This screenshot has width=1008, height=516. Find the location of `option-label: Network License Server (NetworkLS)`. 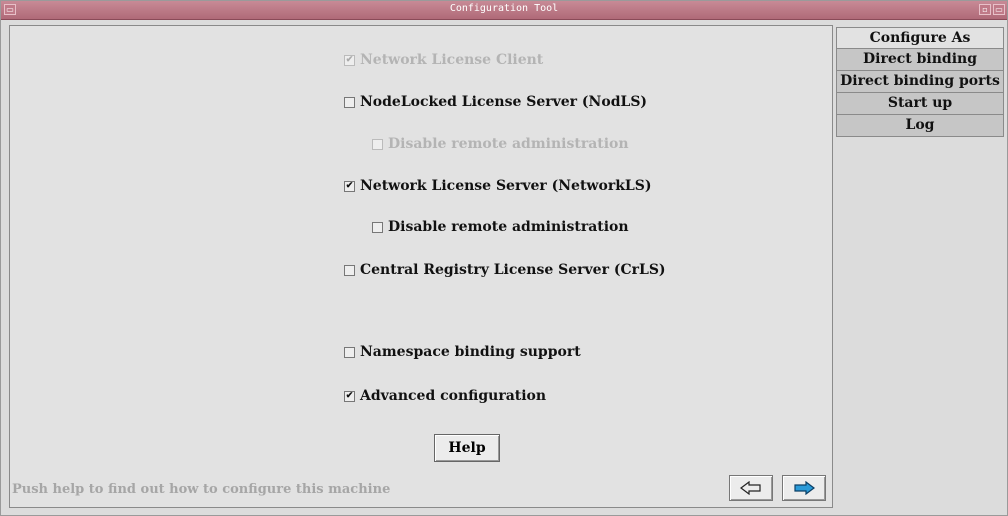

option-label: Network License Server (NetworkLS) is located at coordinates (506, 186).